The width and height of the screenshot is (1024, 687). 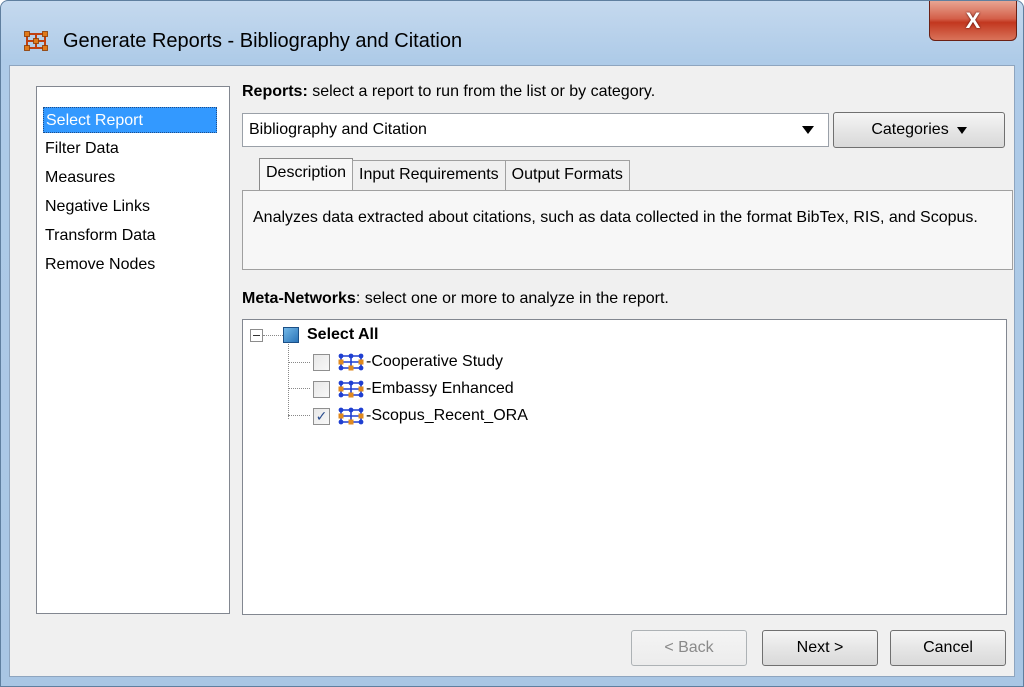 I want to click on scopus-recent-ora-checkbox: ✓, so click(x=321, y=416).